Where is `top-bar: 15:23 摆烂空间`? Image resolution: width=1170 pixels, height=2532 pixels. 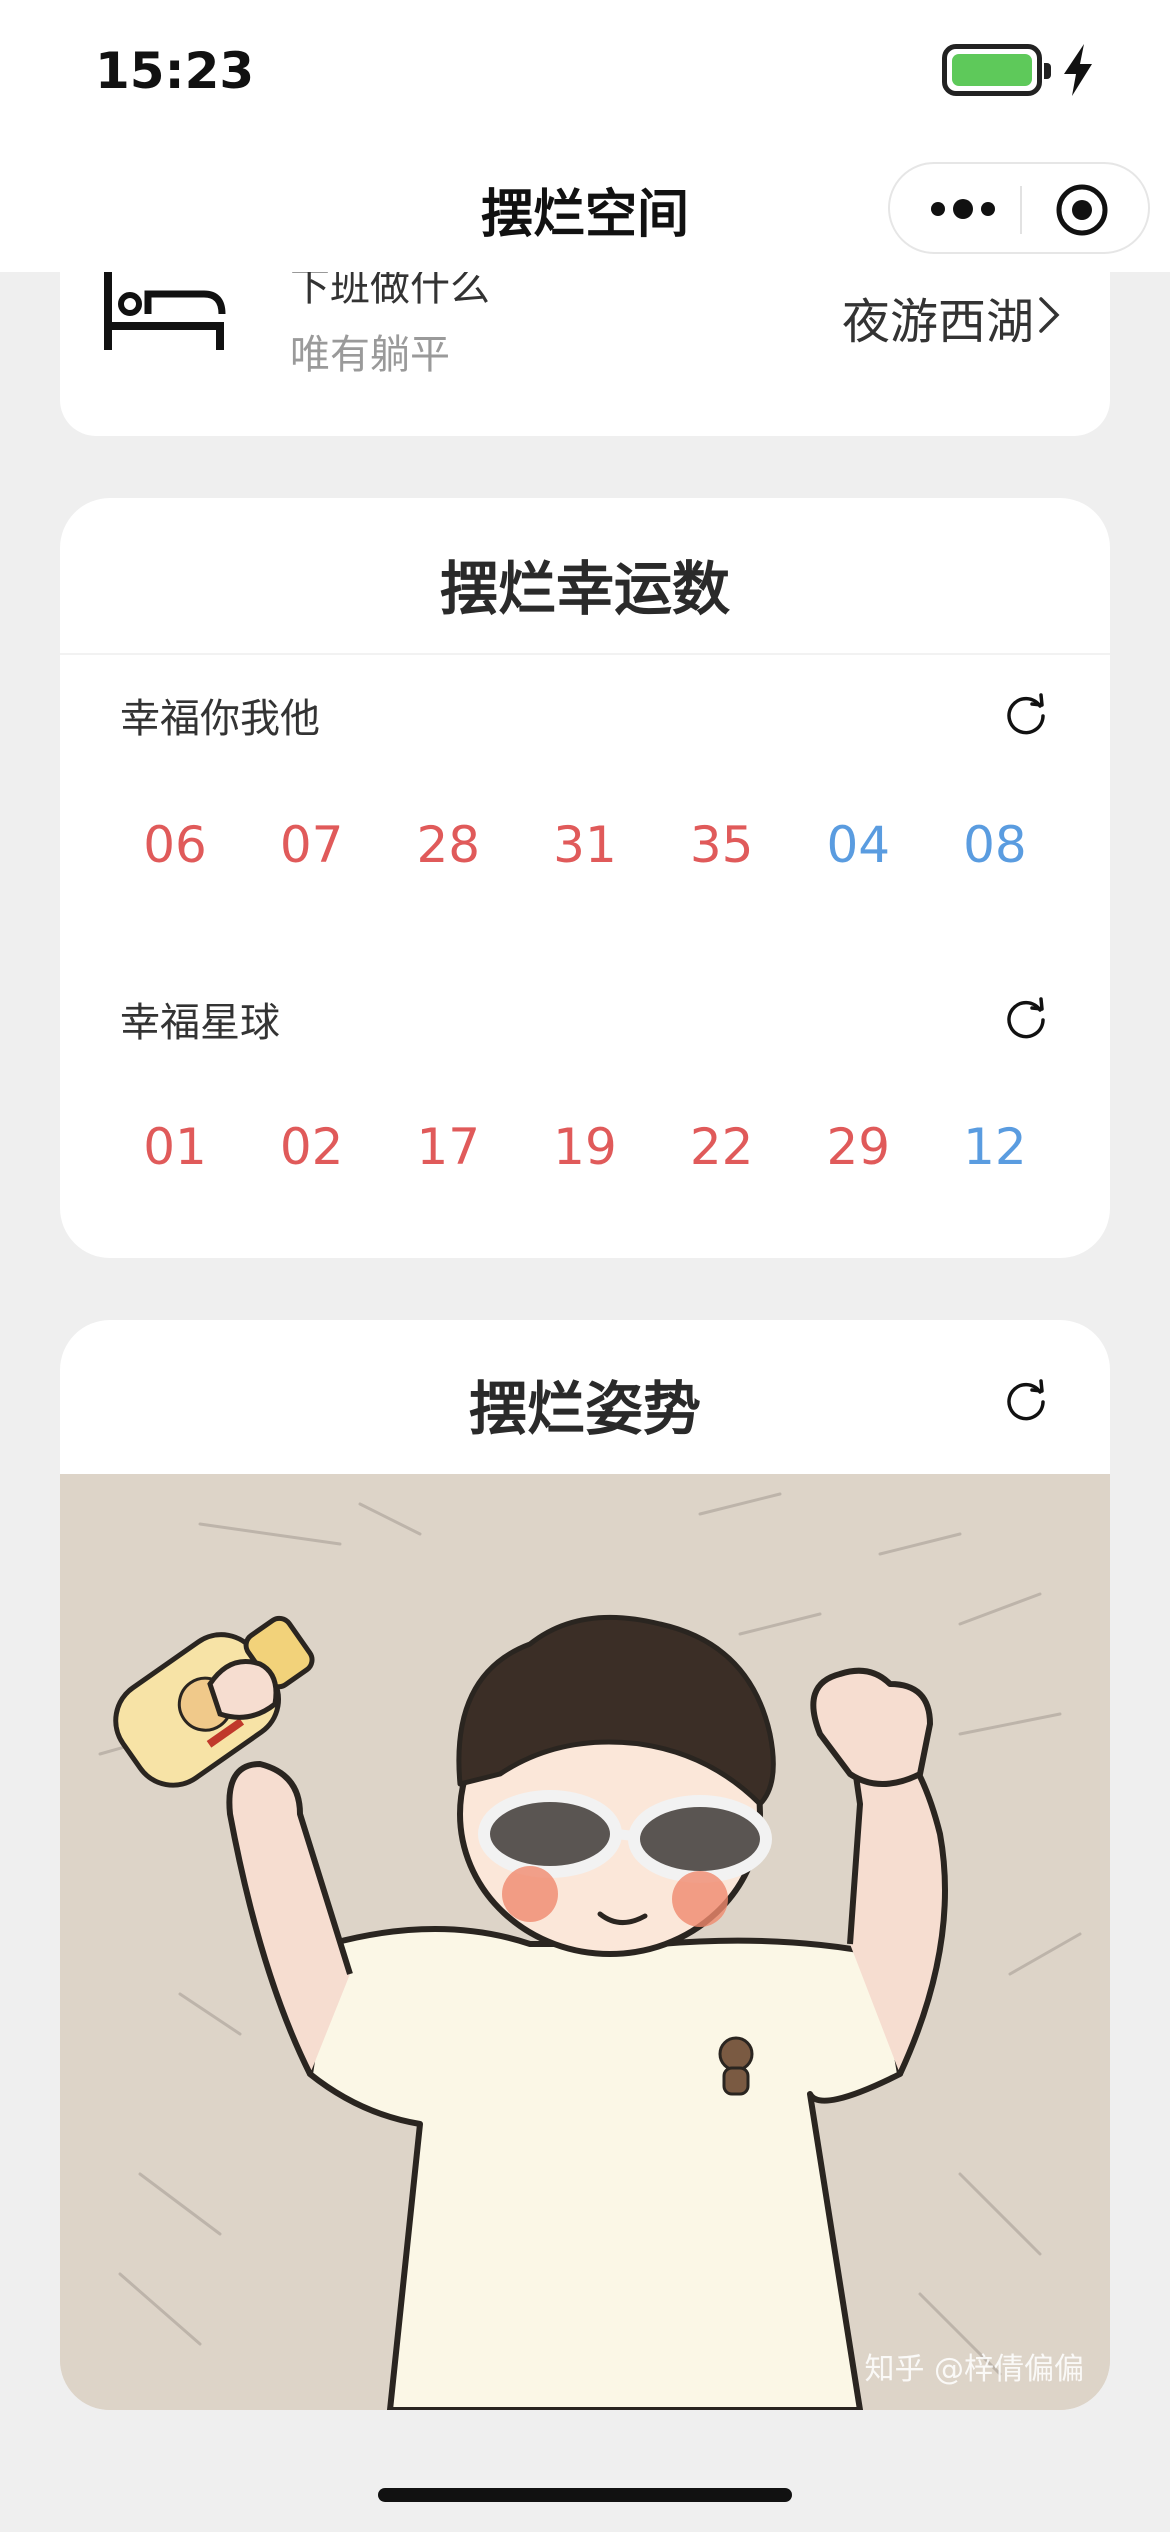 top-bar: 15:23 摆烂空间 is located at coordinates (585, 136).